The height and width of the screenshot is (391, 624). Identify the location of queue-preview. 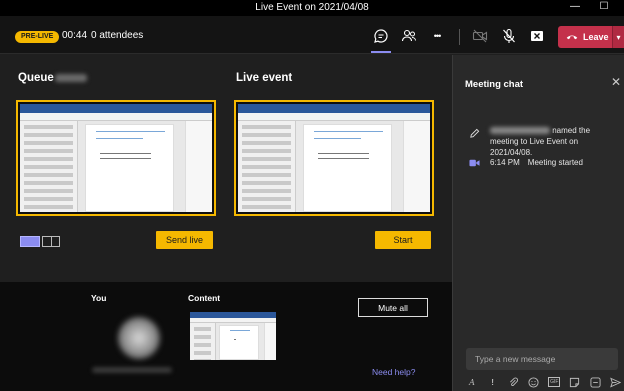
(116, 158).